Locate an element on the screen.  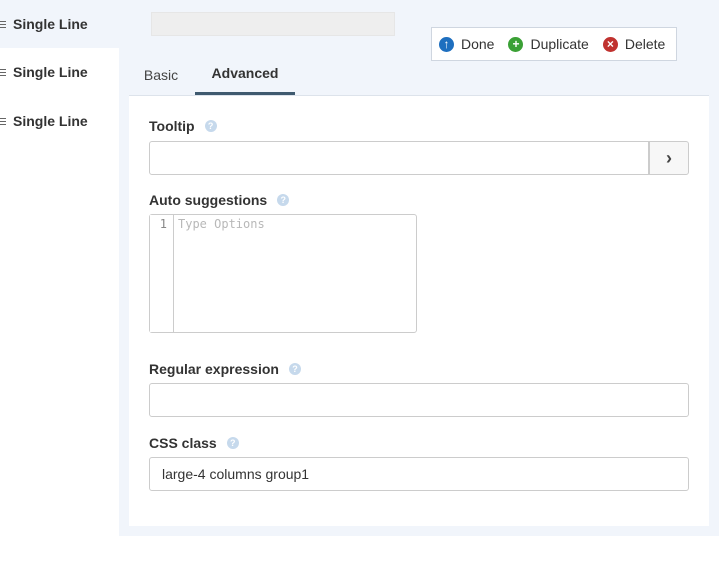
duplicate-label: Duplicate is located at coordinates (559, 44).